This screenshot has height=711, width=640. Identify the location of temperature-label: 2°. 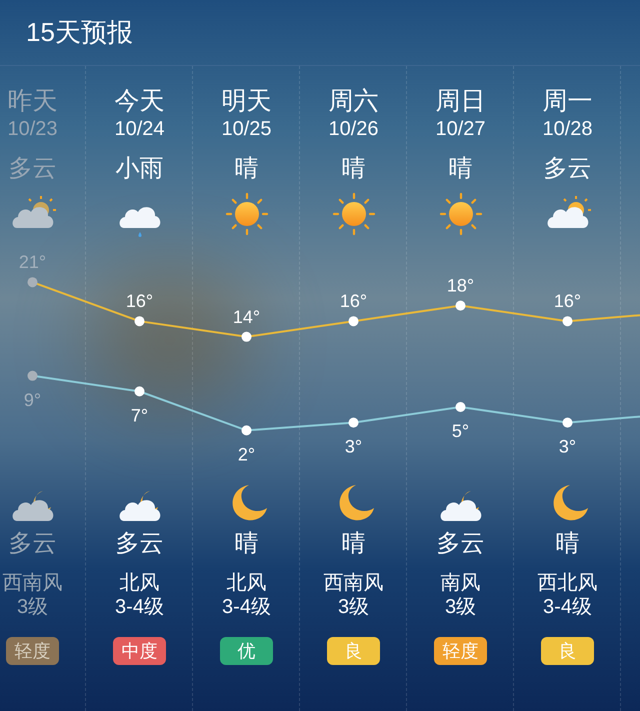
(247, 454).